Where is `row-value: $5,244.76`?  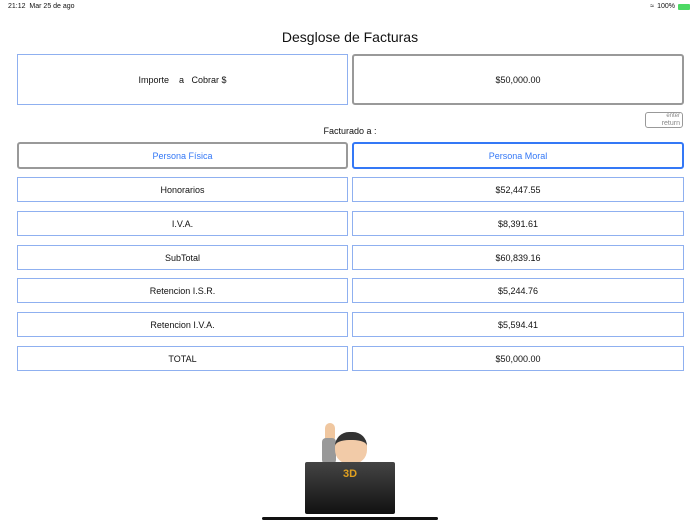 row-value: $5,244.76 is located at coordinates (518, 290).